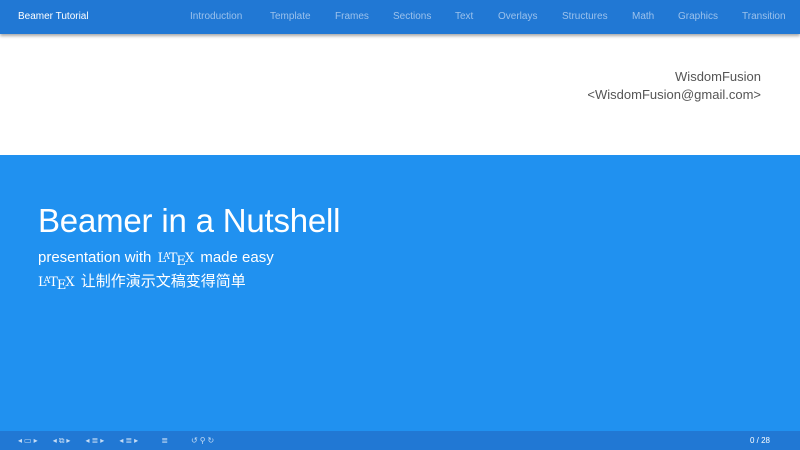 This screenshot has height=450, width=800. I want to click on next-section-icon: ▸, so click(136, 440).